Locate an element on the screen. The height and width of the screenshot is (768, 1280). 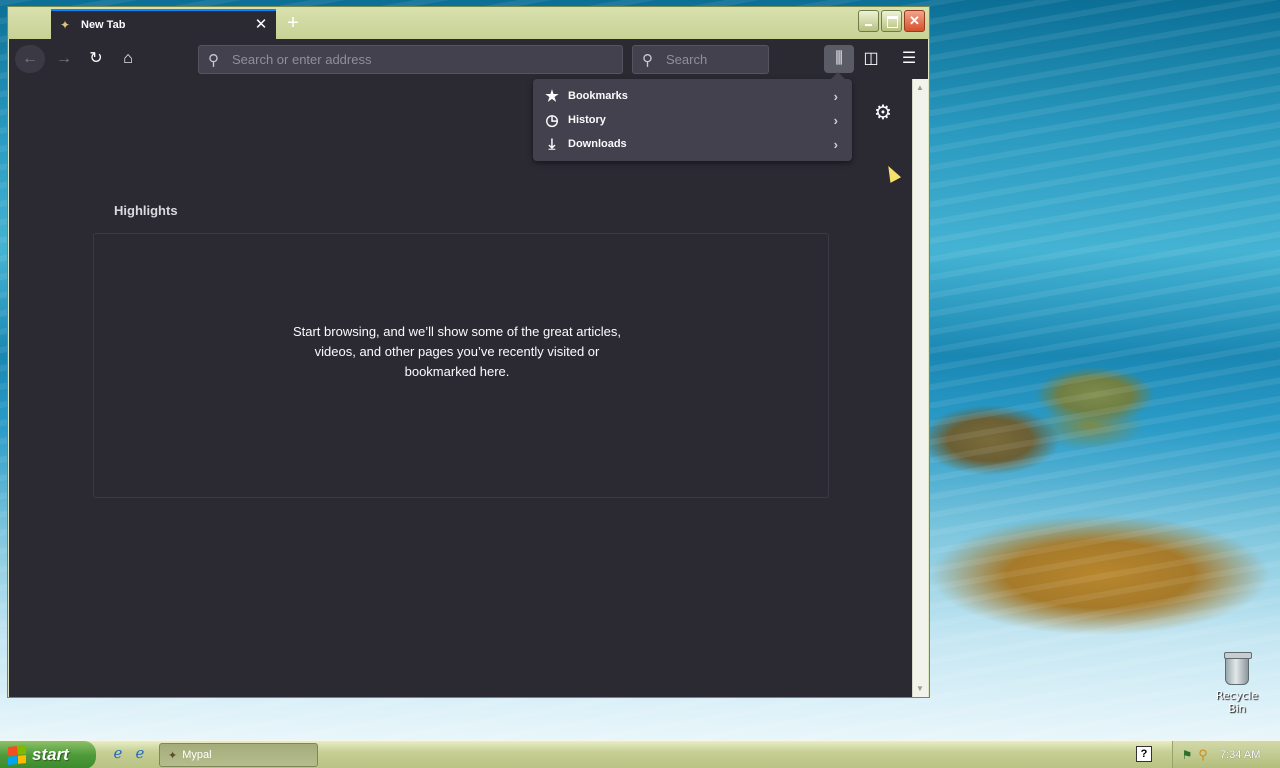
search-tray-icon: ⚲ is located at coordinates (1203, 755).